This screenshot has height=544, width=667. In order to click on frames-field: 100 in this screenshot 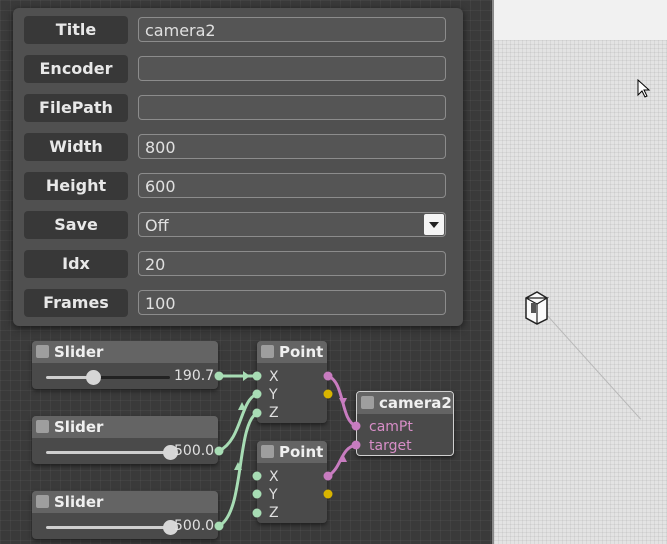, I will do `click(292, 302)`.